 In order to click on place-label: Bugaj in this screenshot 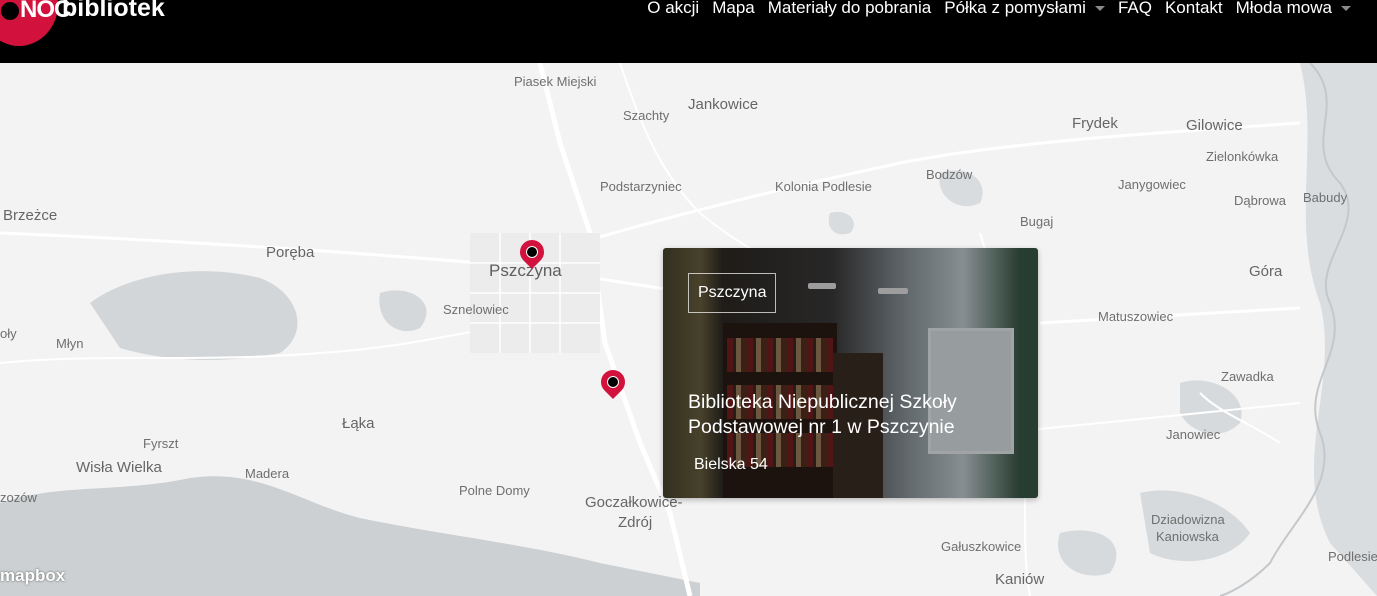, I will do `click(1037, 221)`.